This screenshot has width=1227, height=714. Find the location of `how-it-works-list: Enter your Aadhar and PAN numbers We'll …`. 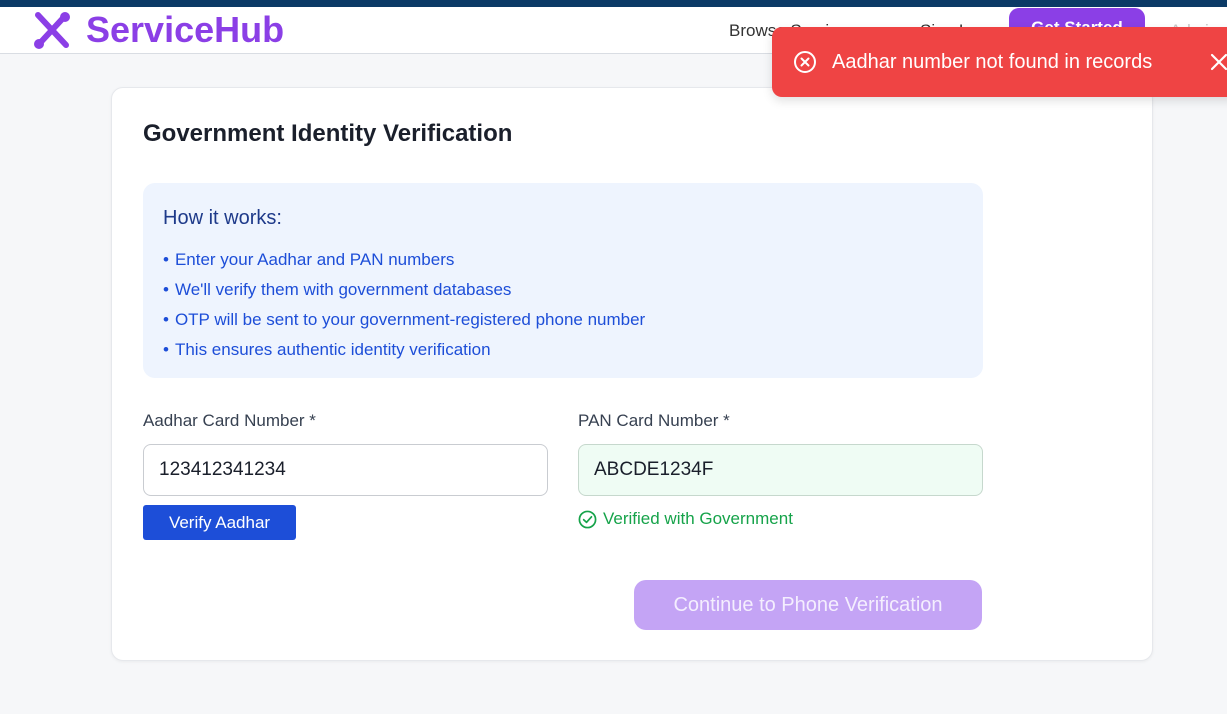

how-it-works-list: Enter your Aadhar and PAN numbers We'll … is located at coordinates (404, 305).